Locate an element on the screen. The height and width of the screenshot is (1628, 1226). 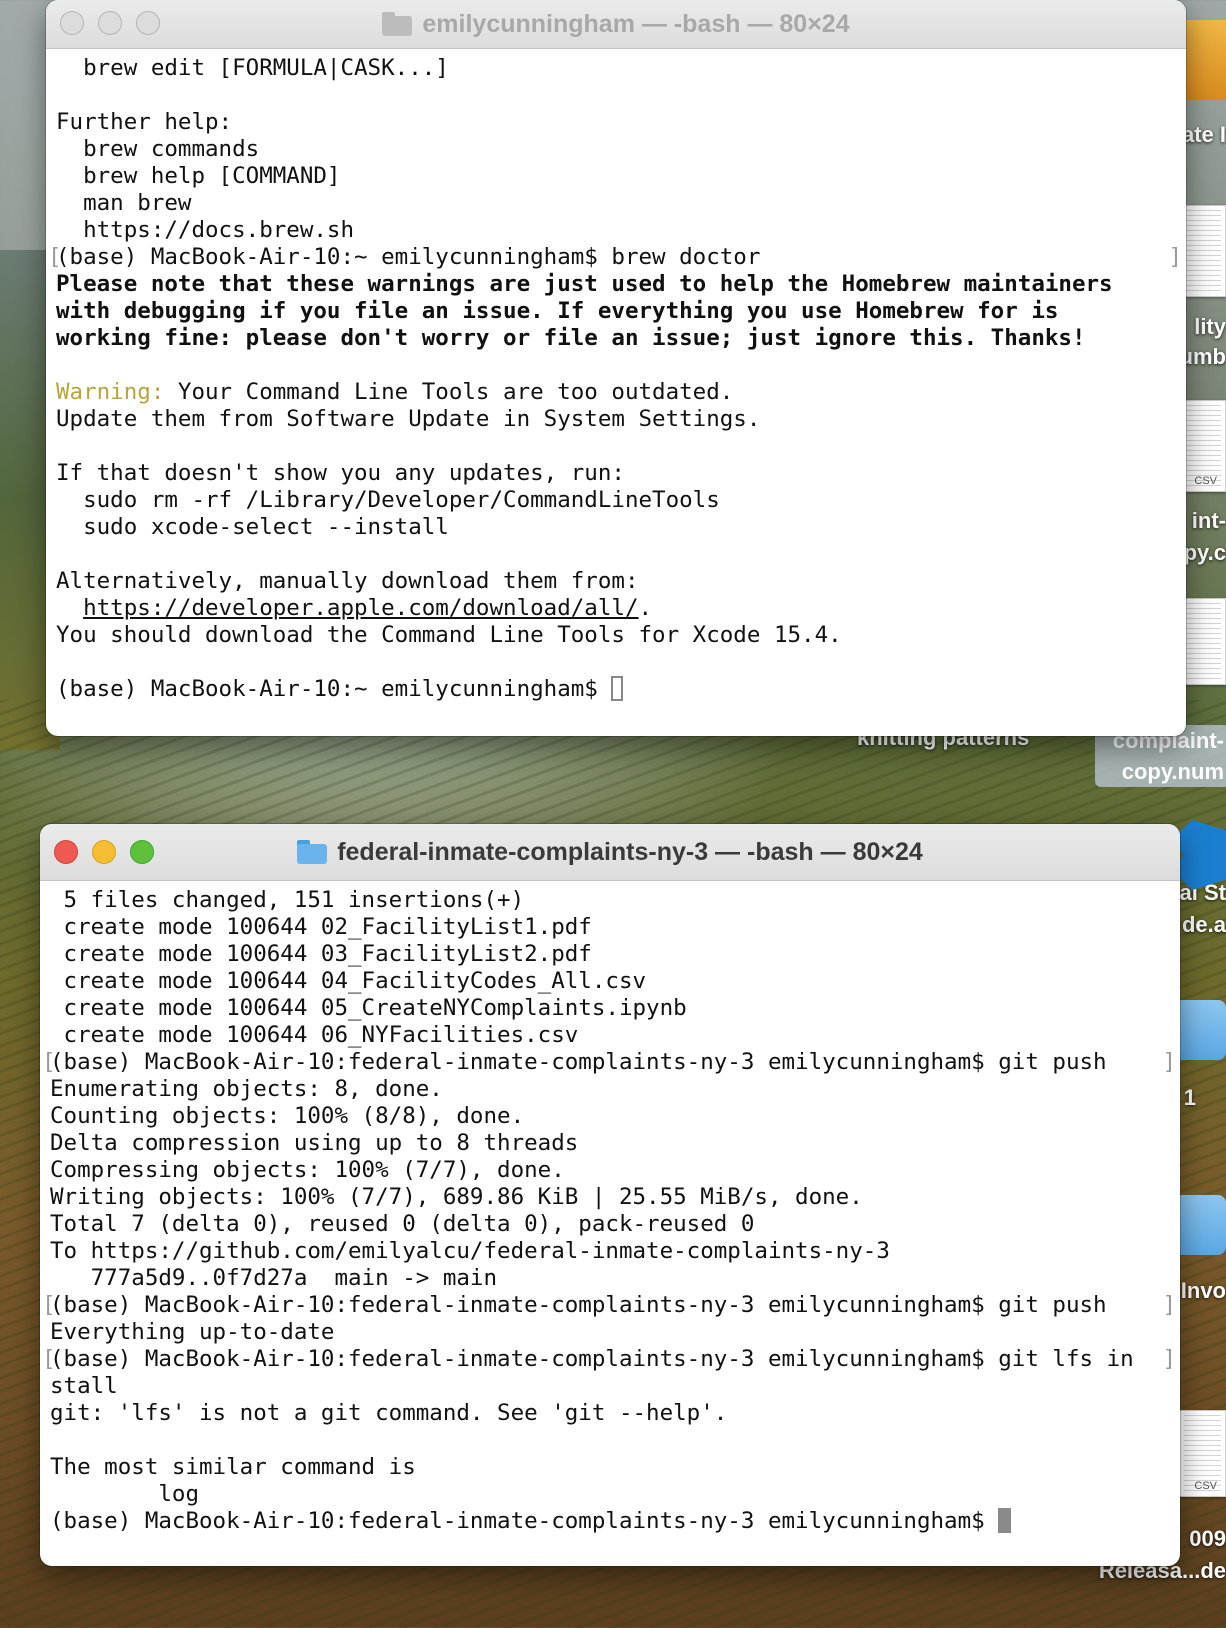
terminal-line: Everything up-to-date is located at coordinates (615, 1332).